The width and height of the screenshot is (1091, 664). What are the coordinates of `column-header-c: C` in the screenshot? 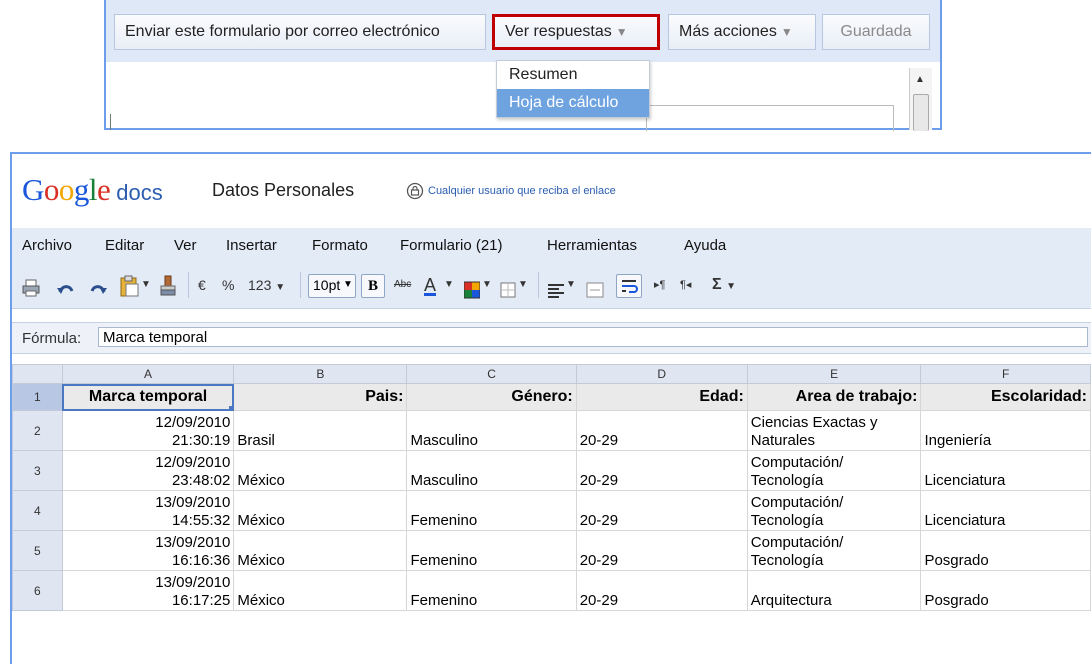 It's located at (491, 374).